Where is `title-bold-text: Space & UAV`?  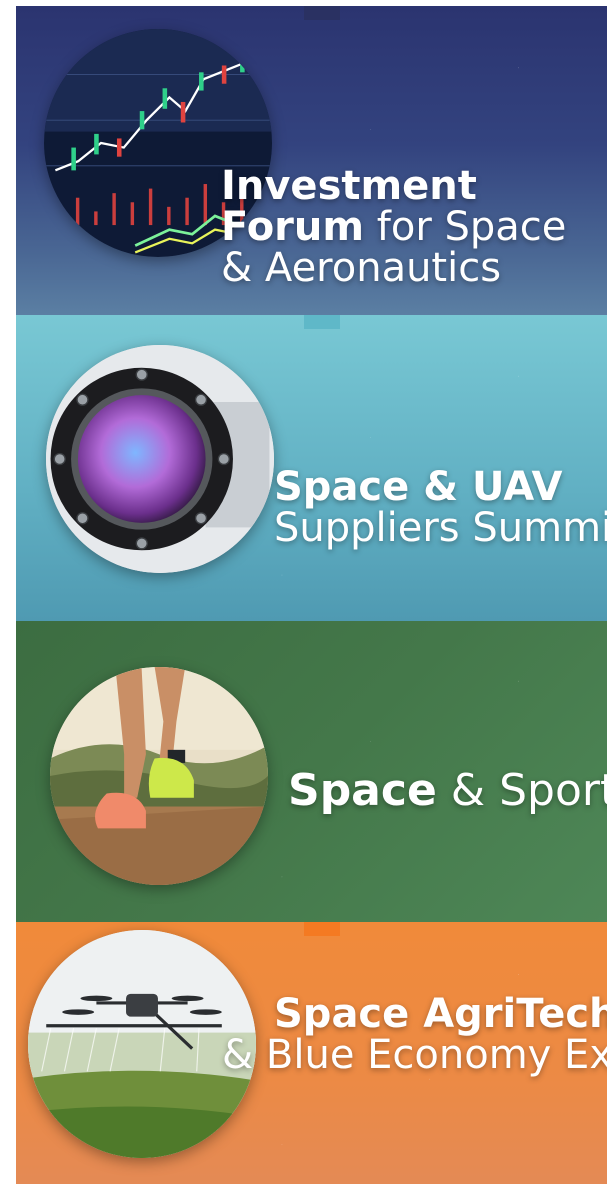 title-bold-text: Space & UAV is located at coordinates (418, 487).